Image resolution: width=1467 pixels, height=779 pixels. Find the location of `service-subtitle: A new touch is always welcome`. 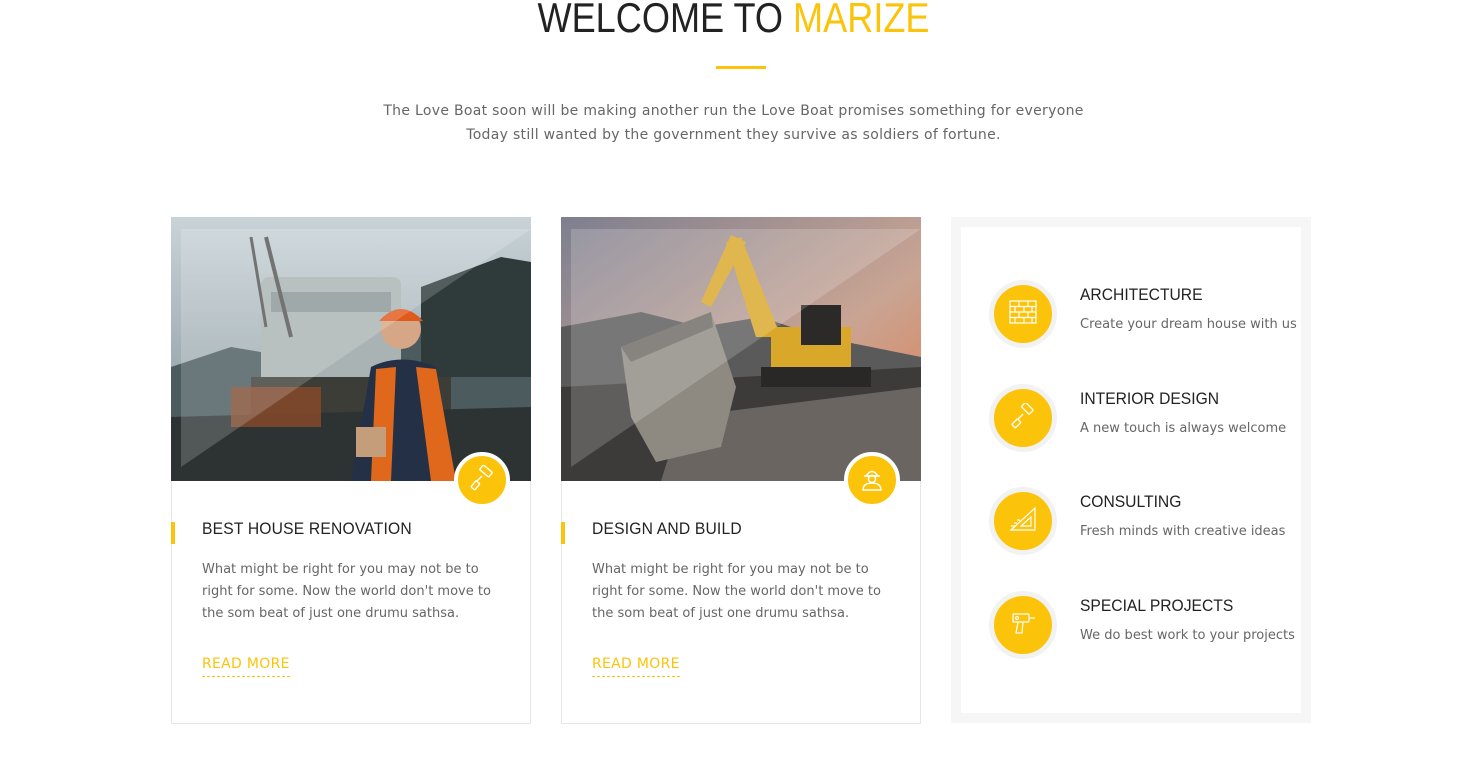

service-subtitle: A new touch is always welcome is located at coordinates (1183, 428).